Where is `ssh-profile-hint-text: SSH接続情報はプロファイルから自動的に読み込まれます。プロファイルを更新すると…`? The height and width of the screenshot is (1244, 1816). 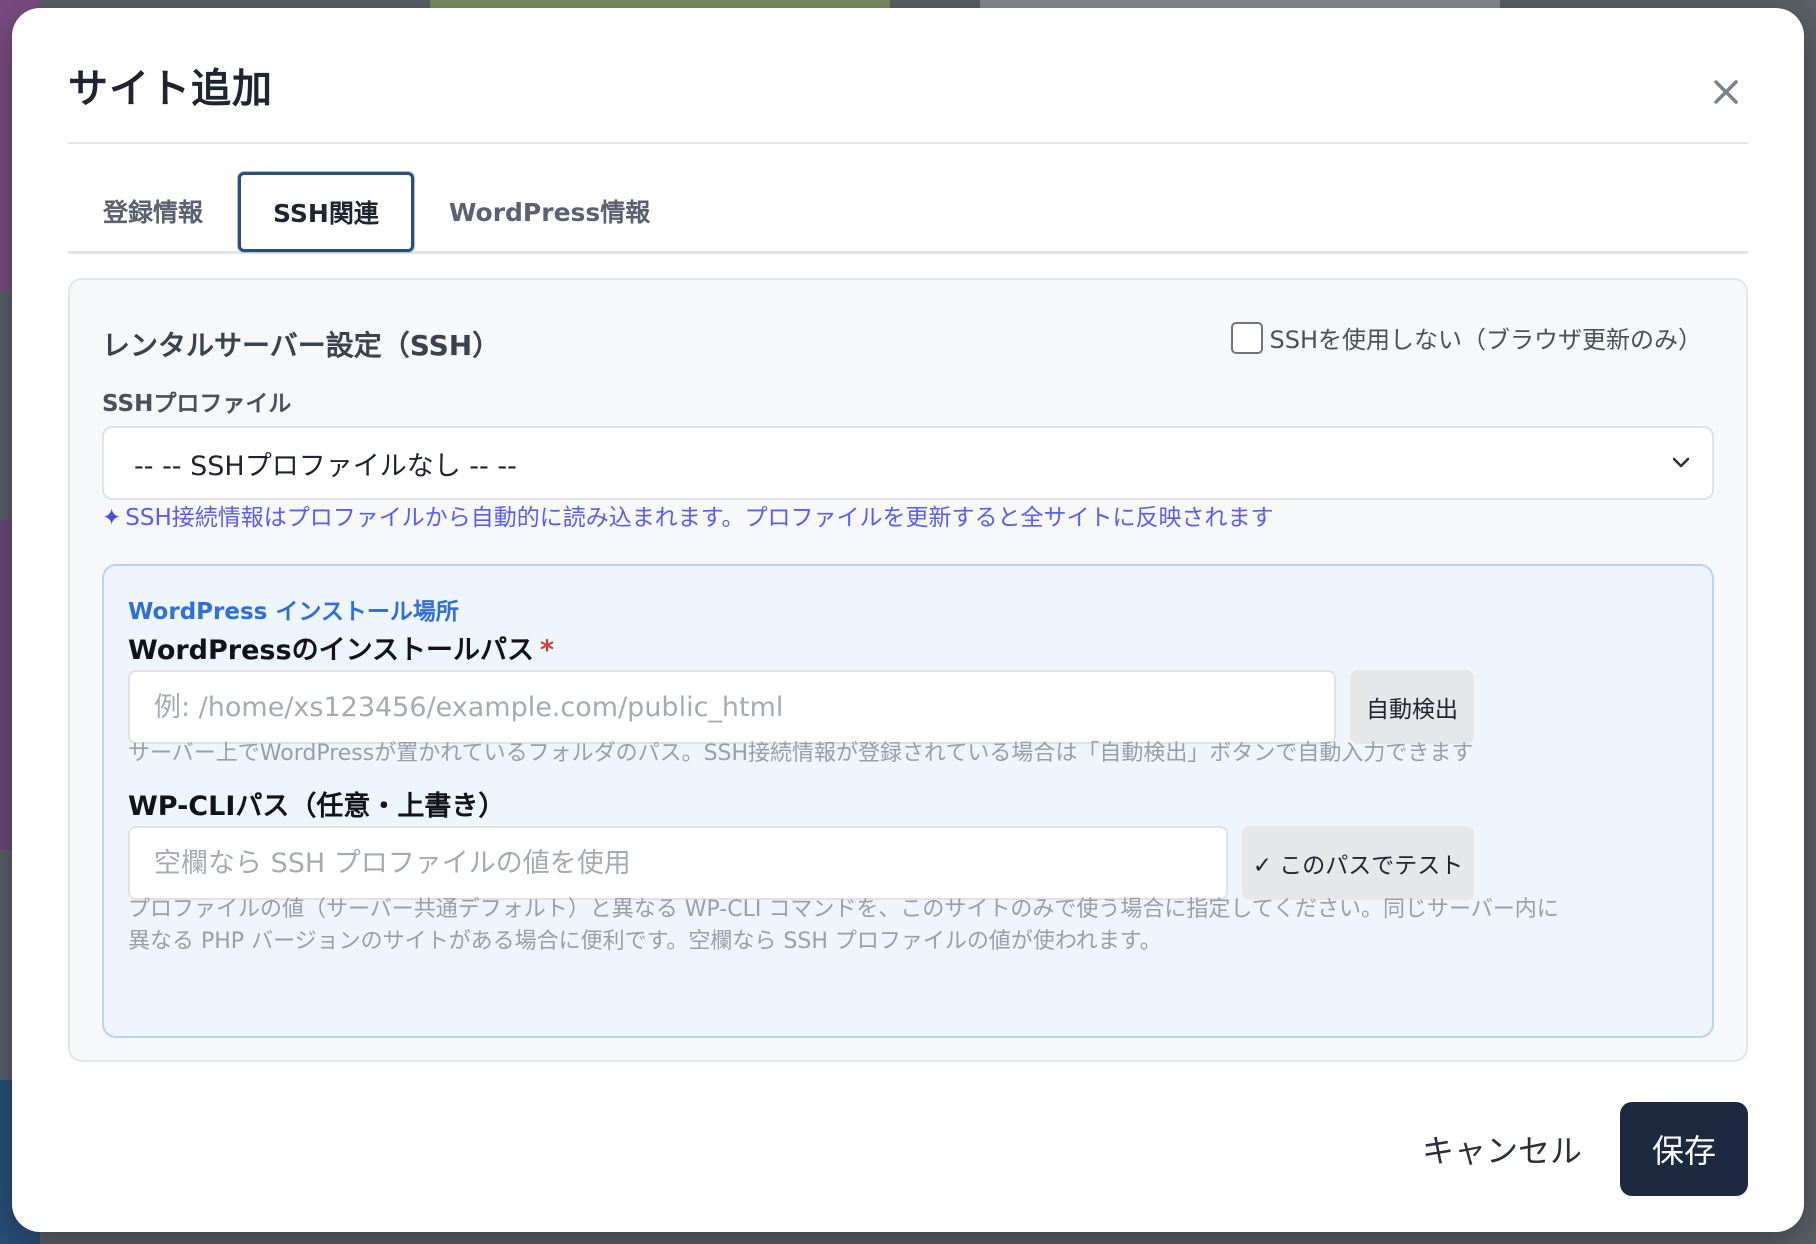 ssh-profile-hint-text: SSH接続情報はプロファイルから自動的に読み込まれます。プロファイルを更新すると… is located at coordinates (699, 518).